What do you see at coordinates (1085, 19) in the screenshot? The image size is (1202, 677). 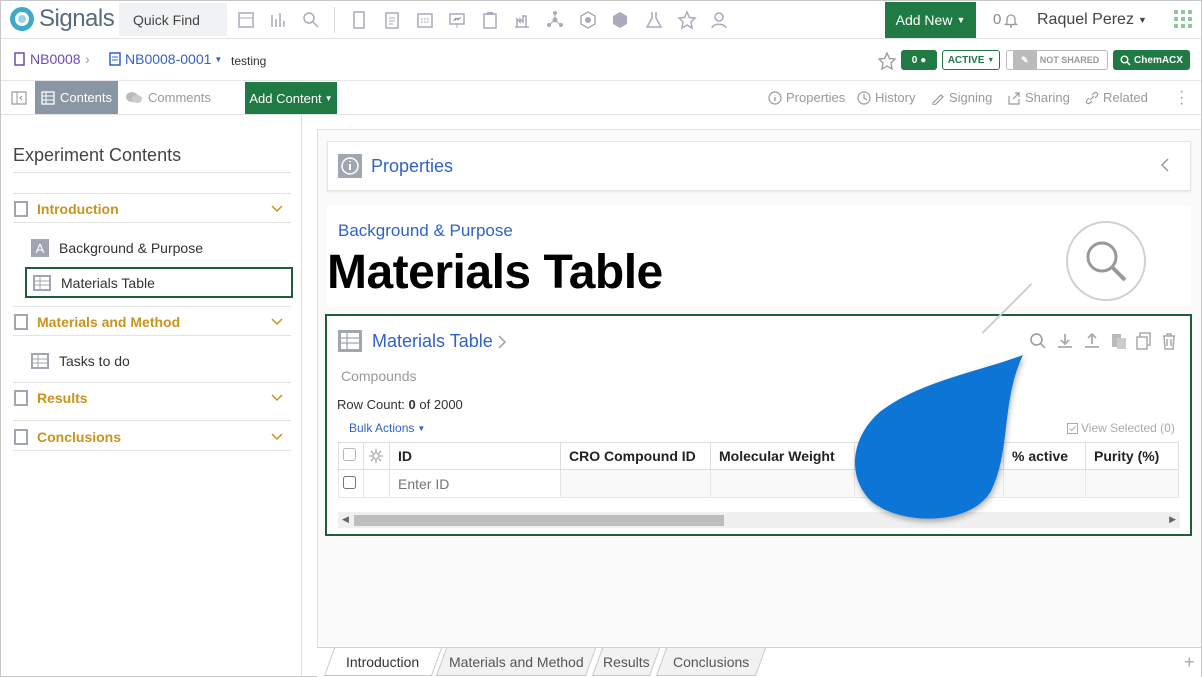 I see `user-name: Raquel Perez` at bounding box center [1085, 19].